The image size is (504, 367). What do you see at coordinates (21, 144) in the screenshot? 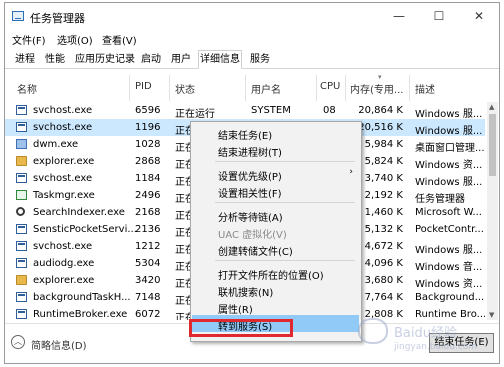
I see `dwm-icon` at bounding box center [21, 144].